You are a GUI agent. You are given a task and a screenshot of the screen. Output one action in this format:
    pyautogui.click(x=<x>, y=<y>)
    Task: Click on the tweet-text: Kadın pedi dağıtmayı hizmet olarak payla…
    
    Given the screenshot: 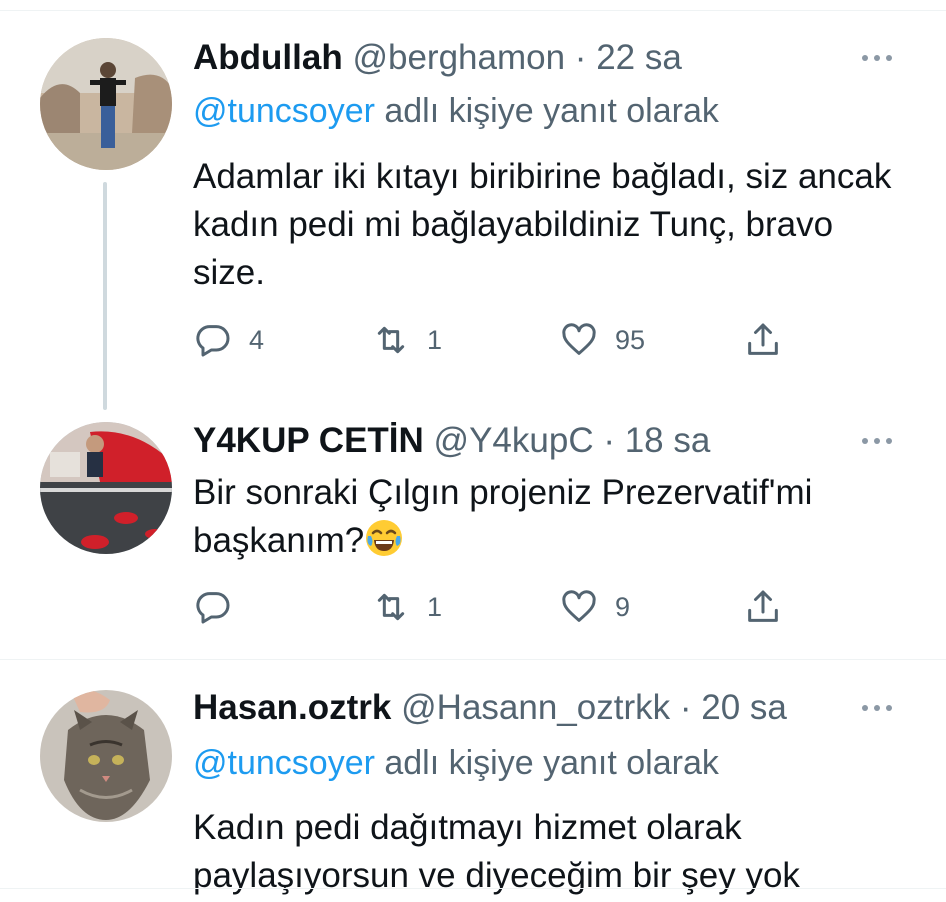 What is the action you would take?
    pyautogui.click(x=496, y=851)
    